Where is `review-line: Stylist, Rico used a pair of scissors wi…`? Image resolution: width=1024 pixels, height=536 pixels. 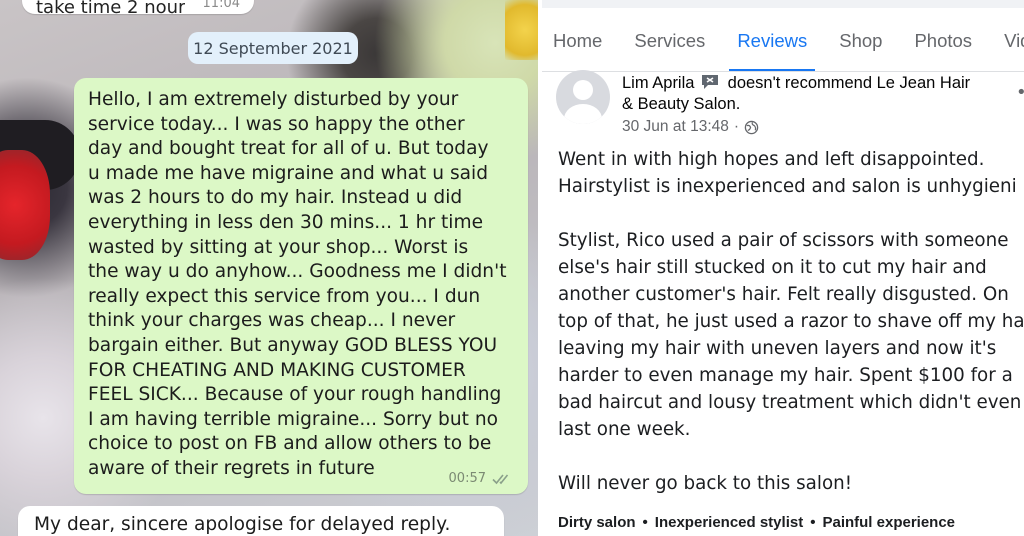
review-line: Stylist, Rico used a pair of scissors wi… is located at coordinates (783, 240).